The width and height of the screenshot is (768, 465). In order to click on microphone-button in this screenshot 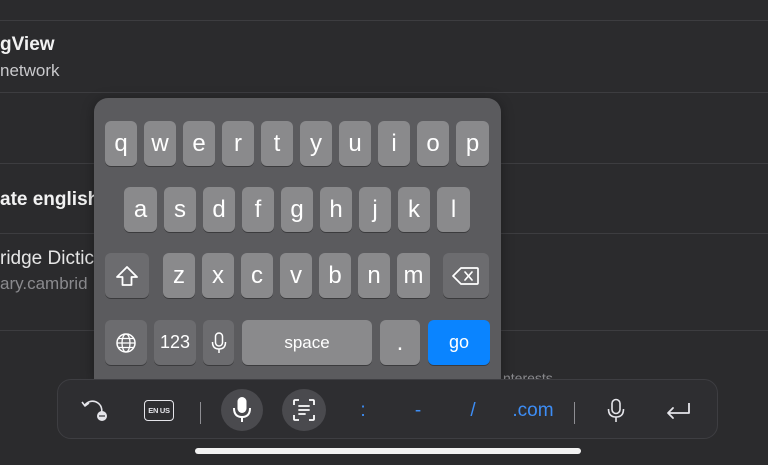, I will do `click(616, 411)`.